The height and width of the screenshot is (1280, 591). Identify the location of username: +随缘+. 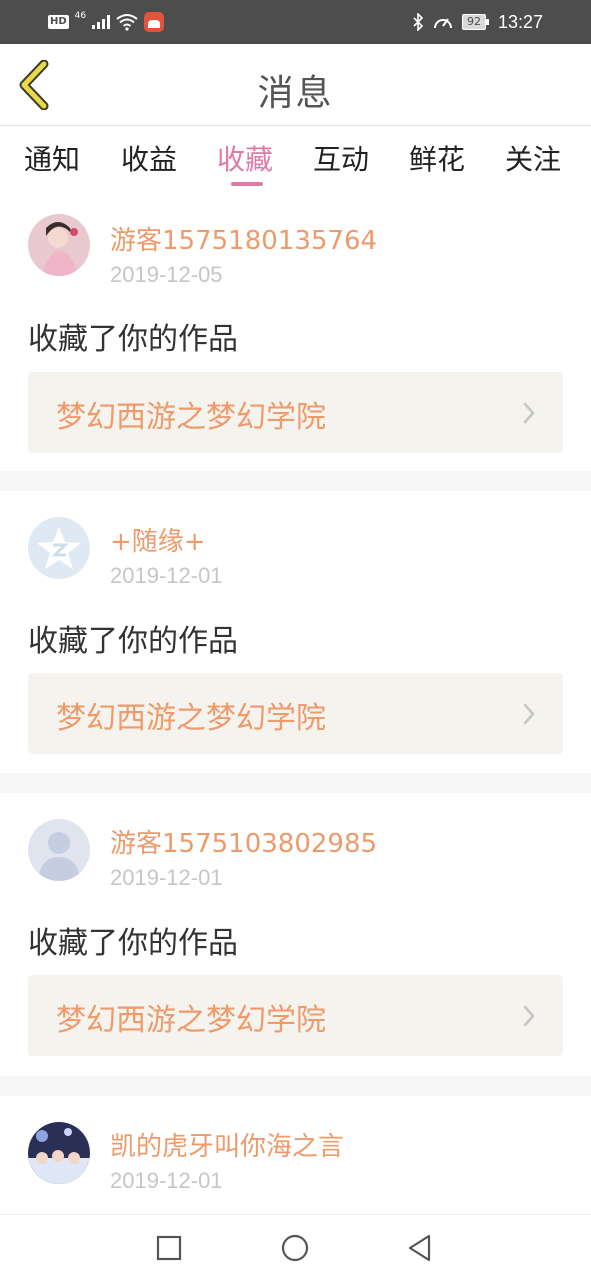
(158, 539).